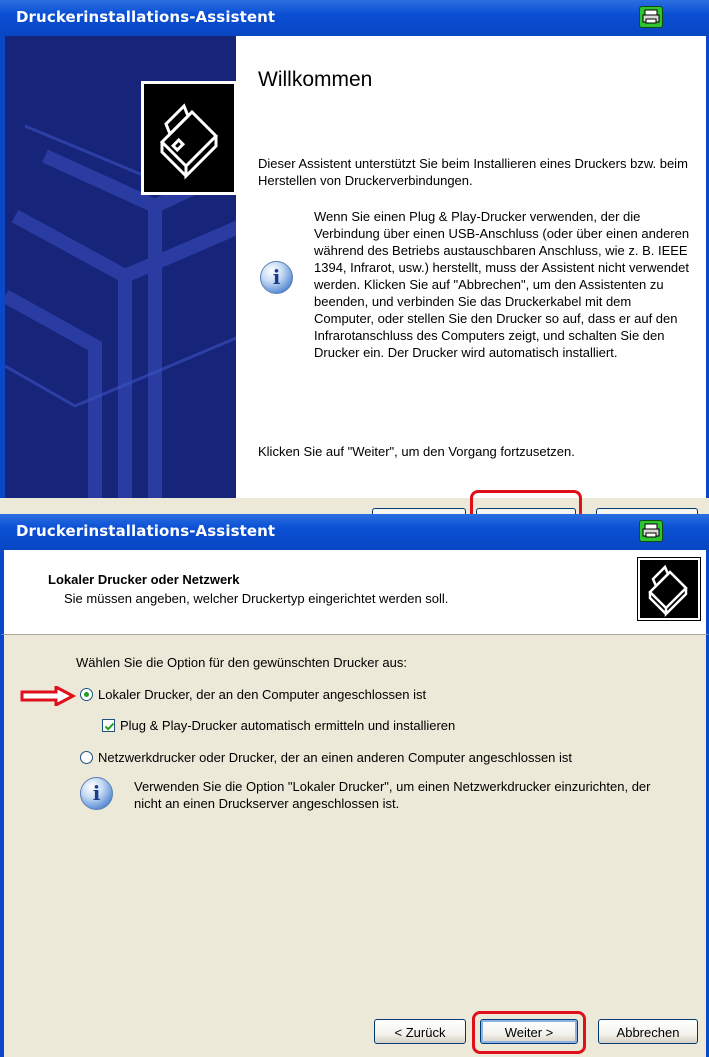  What do you see at coordinates (354, 18) in the screenshot?
I see `dialog1-titlebar: Druckerinstallations-Assistent` at bounding box center [354, 18].